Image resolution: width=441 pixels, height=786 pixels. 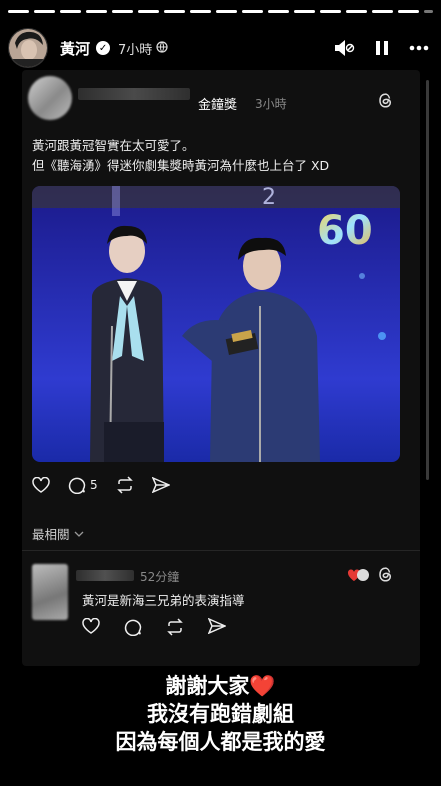 What do you see at coordinates (51, 534) in the screenshot?
I see `sort-label: 最相關` at bounding box center [51, 534].